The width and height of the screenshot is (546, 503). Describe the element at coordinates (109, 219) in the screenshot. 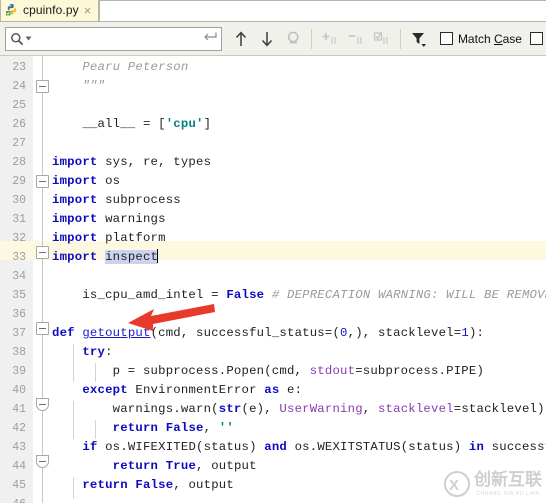

I see `code-line-31: import warnings` at that location.